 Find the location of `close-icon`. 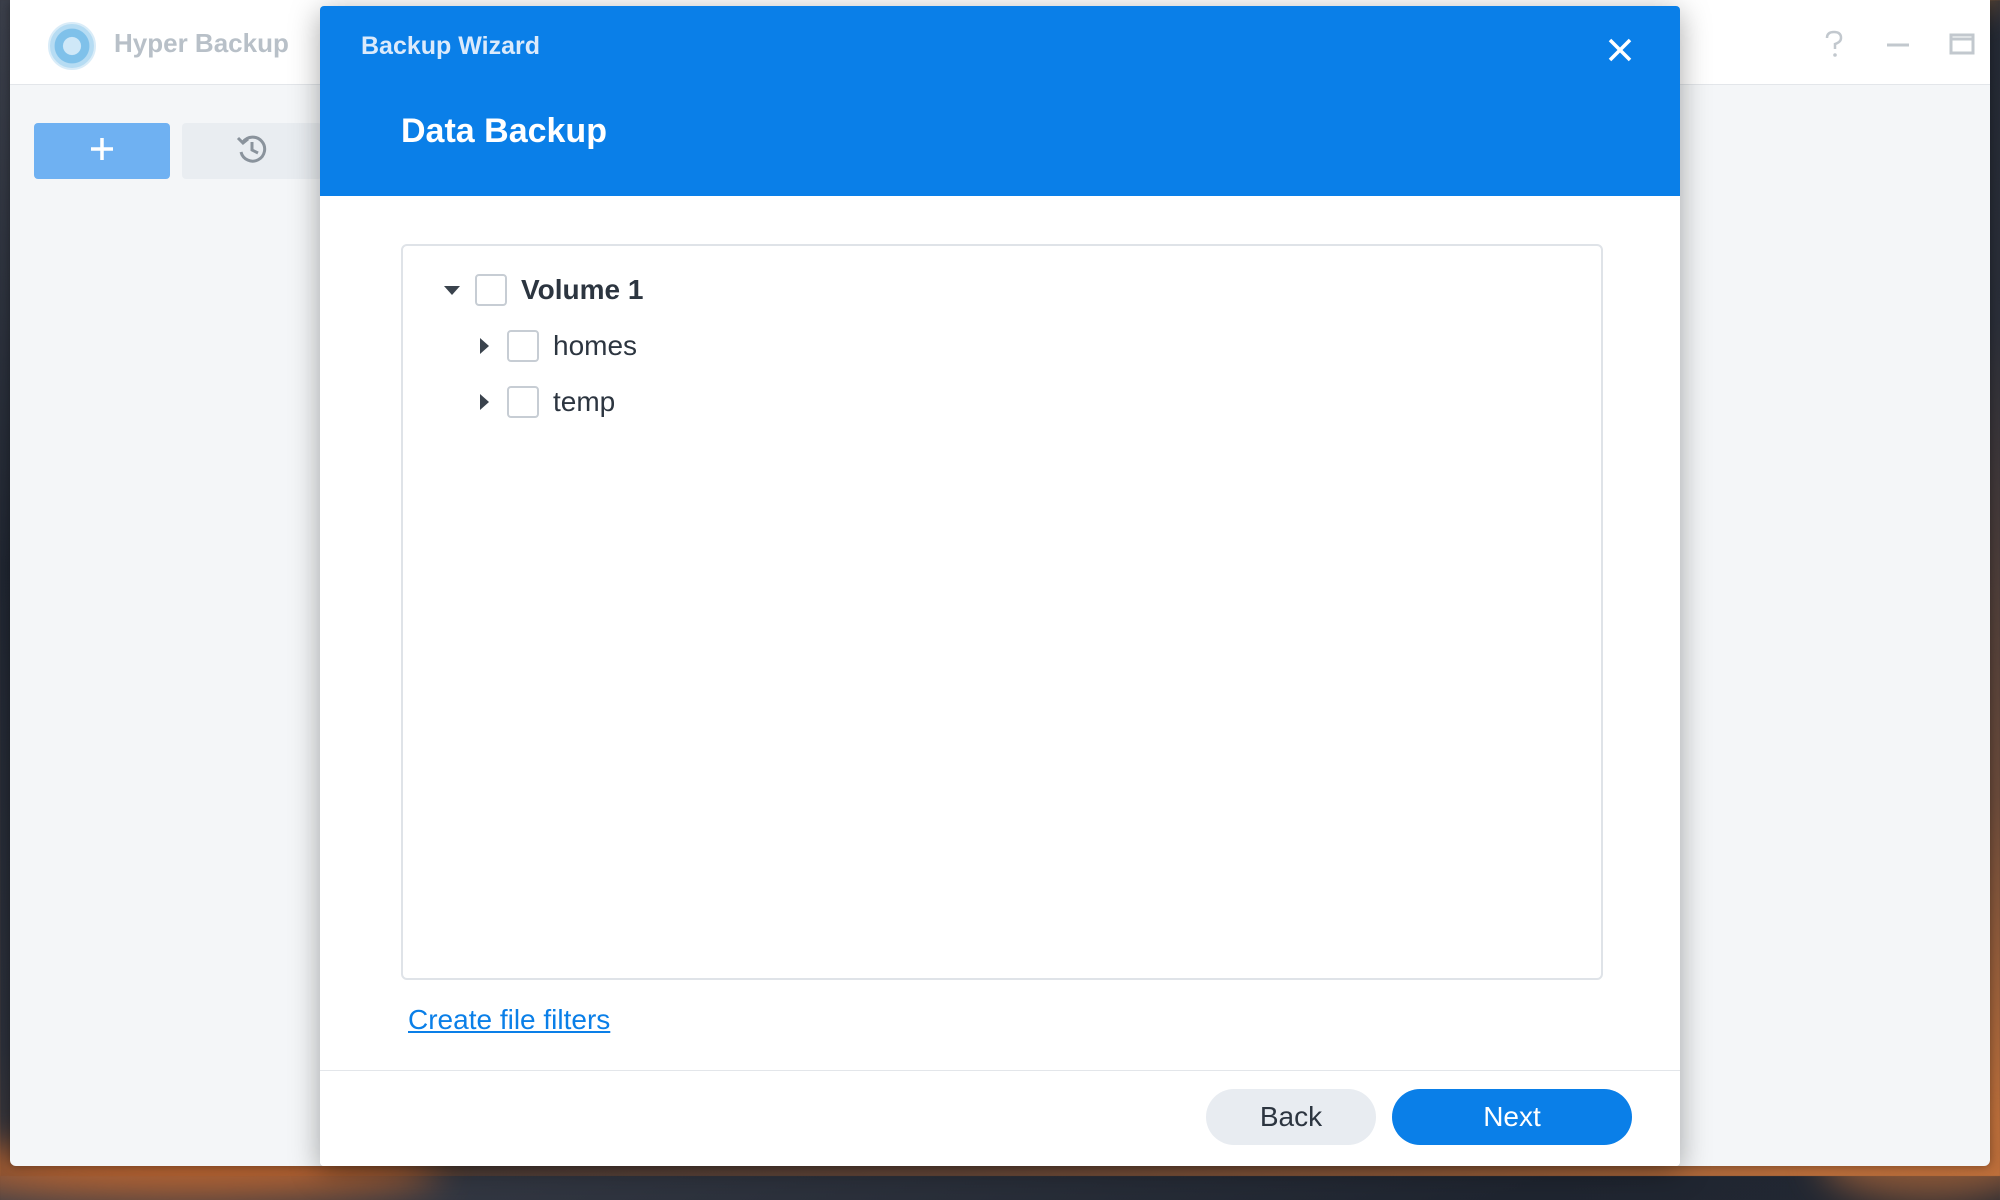

close-icon is located at coordinates (1620, 50).